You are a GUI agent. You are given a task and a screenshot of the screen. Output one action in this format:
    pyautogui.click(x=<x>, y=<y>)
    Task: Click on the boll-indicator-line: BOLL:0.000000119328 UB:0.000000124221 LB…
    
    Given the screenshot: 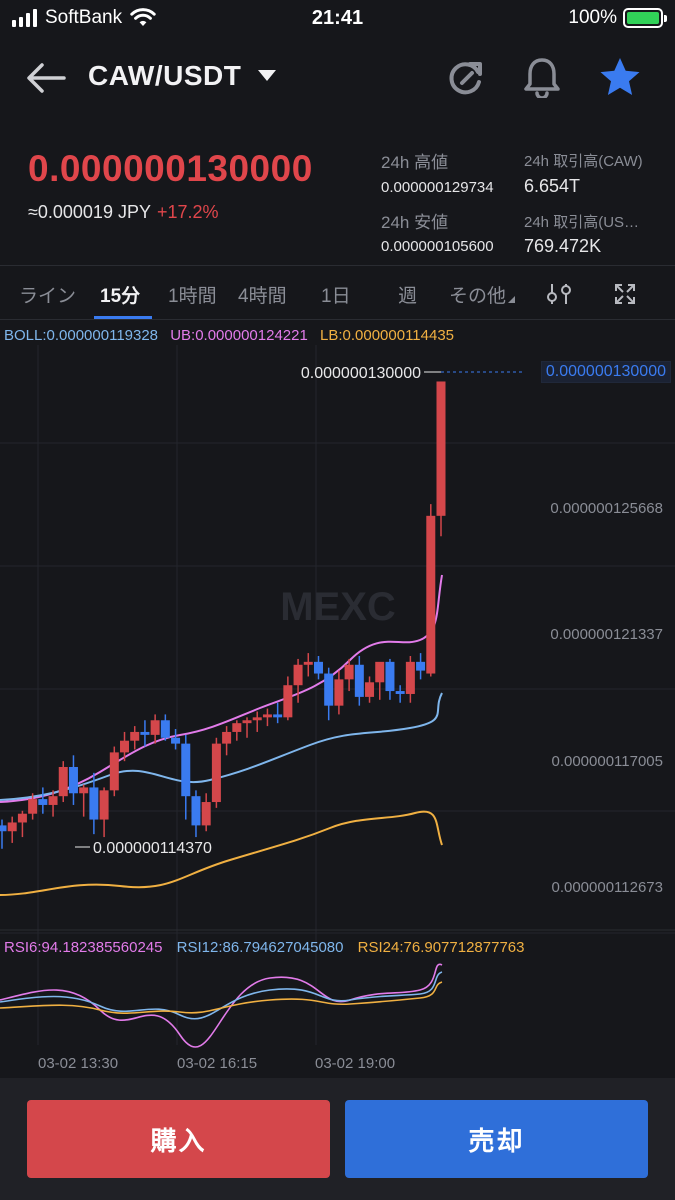 What is the action you would take?
    pyautogui.click(x=229, y=335)
    